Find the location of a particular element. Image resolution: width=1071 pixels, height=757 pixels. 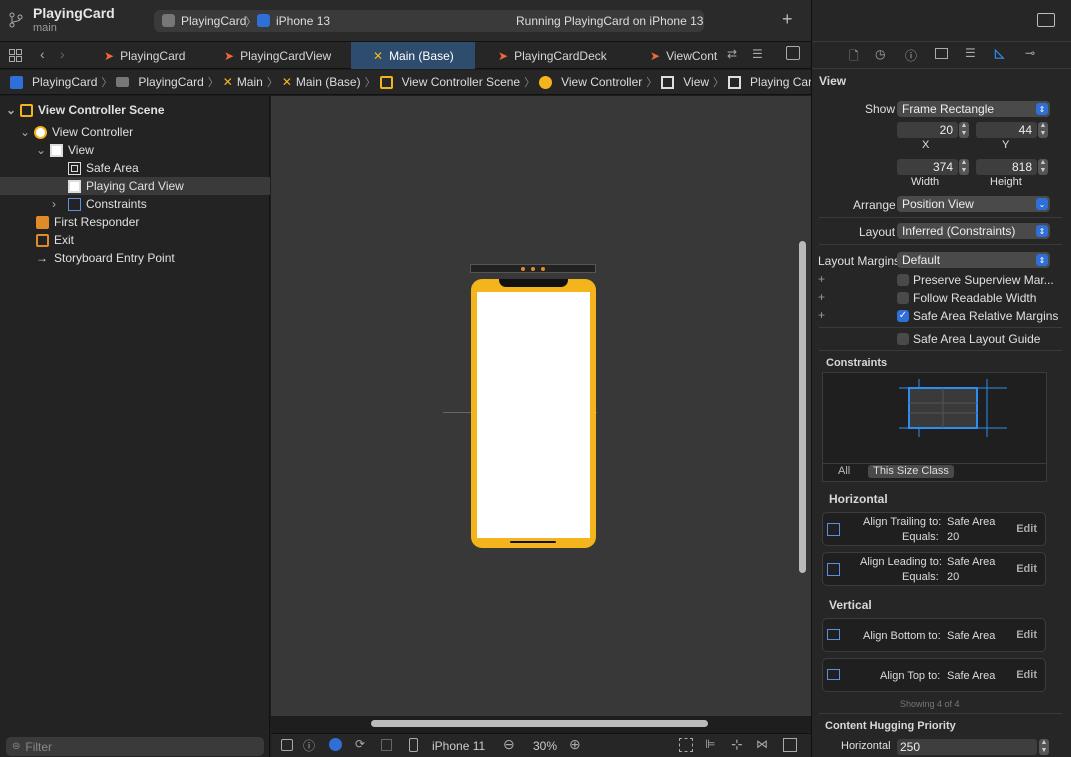

crumb-folder: PlayingCard is located at coordinates (160, 82).